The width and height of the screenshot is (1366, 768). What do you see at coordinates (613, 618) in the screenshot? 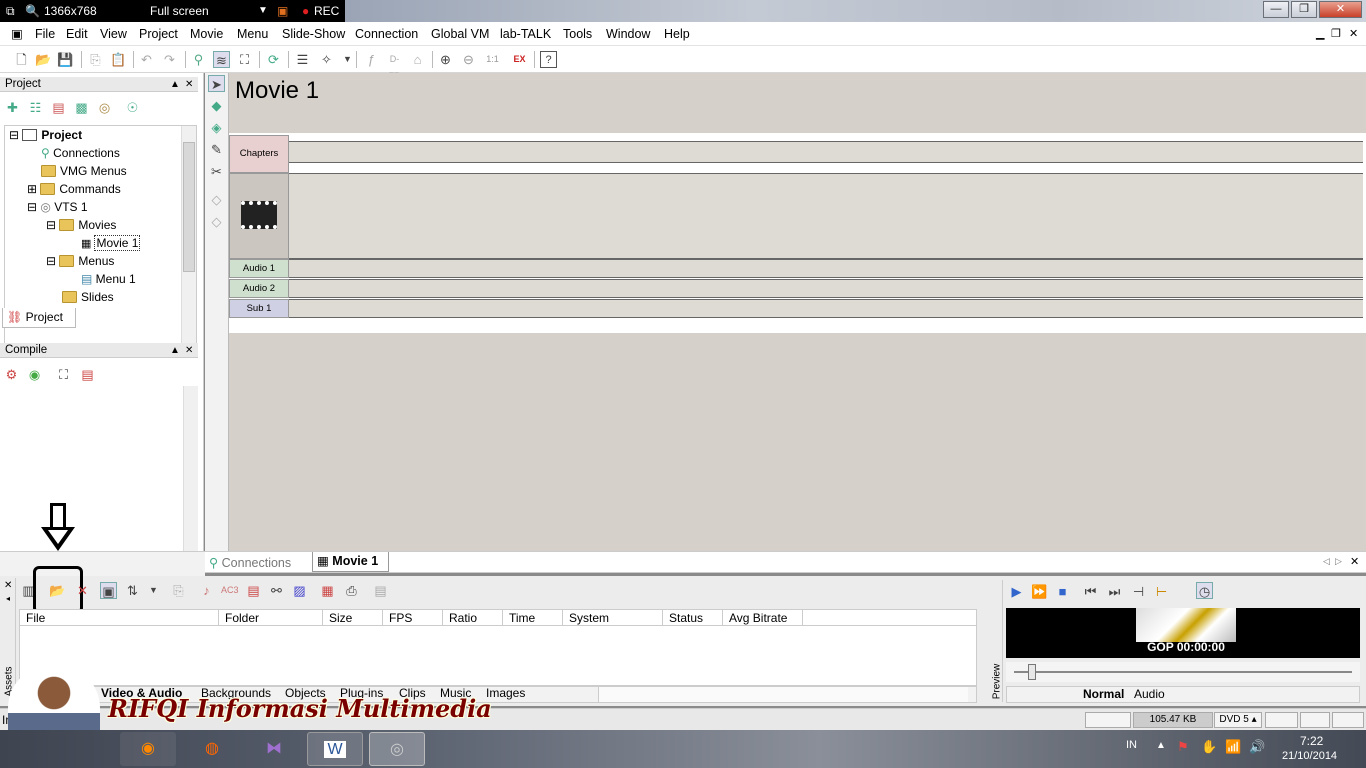
I see `column-system: System` at bounding box center [613, 618].